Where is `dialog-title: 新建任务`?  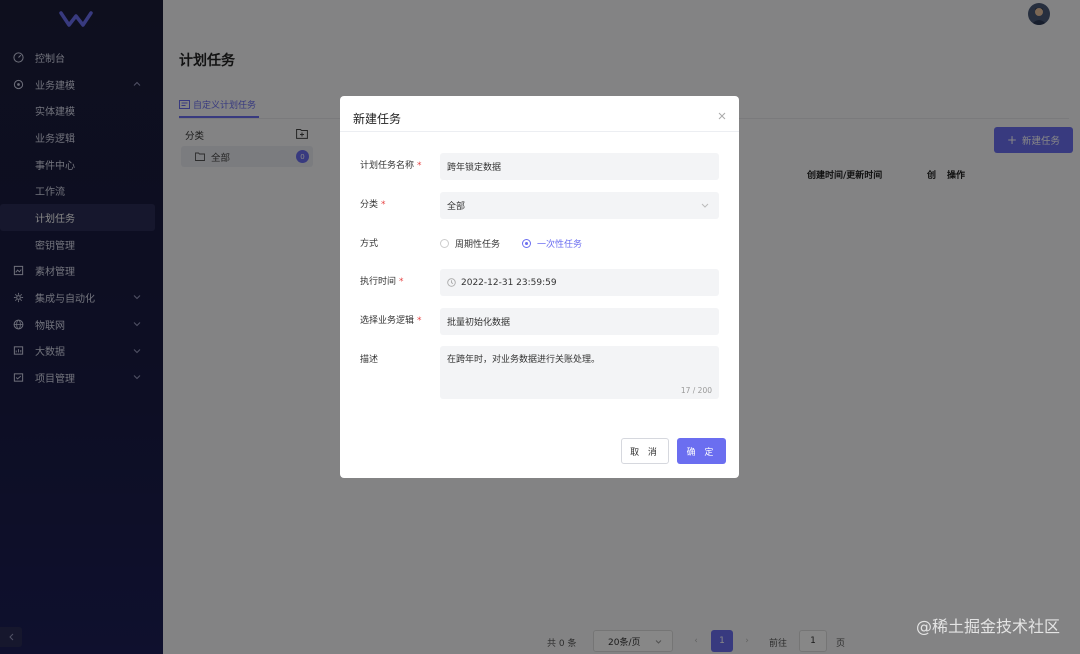
dialog-title: 新建任务 is located at coordinates (377, 119).